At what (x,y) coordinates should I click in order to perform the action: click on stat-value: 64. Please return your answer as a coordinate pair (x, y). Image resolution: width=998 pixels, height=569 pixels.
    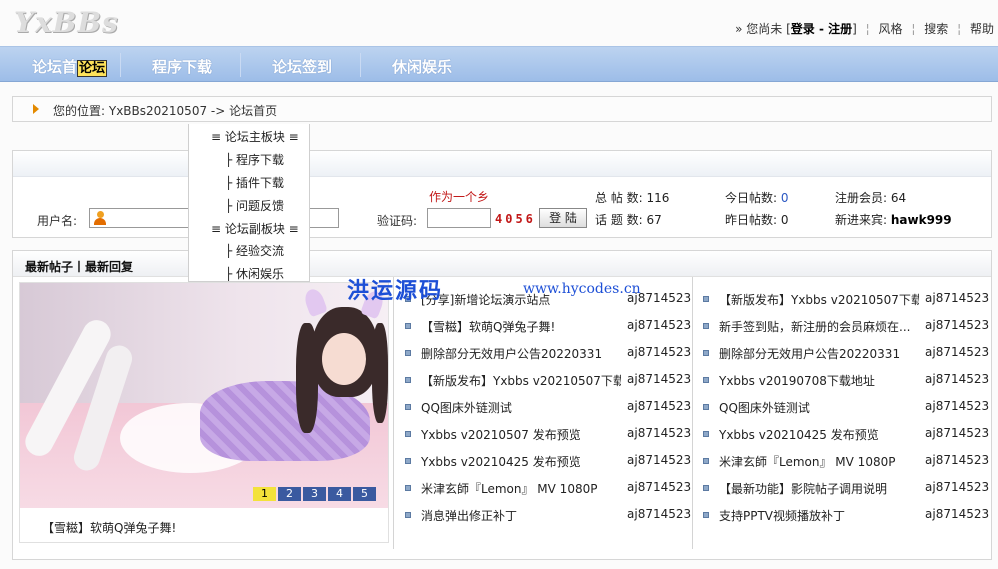
    Looking at the image, I should click on (898, 198).